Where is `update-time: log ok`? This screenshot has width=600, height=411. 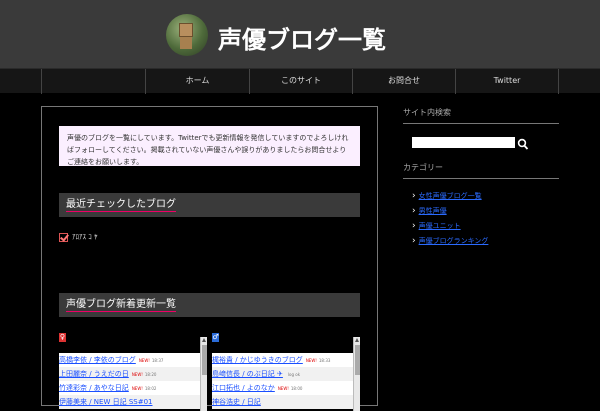
update-time: log ok is located at coordinates (294, 374).